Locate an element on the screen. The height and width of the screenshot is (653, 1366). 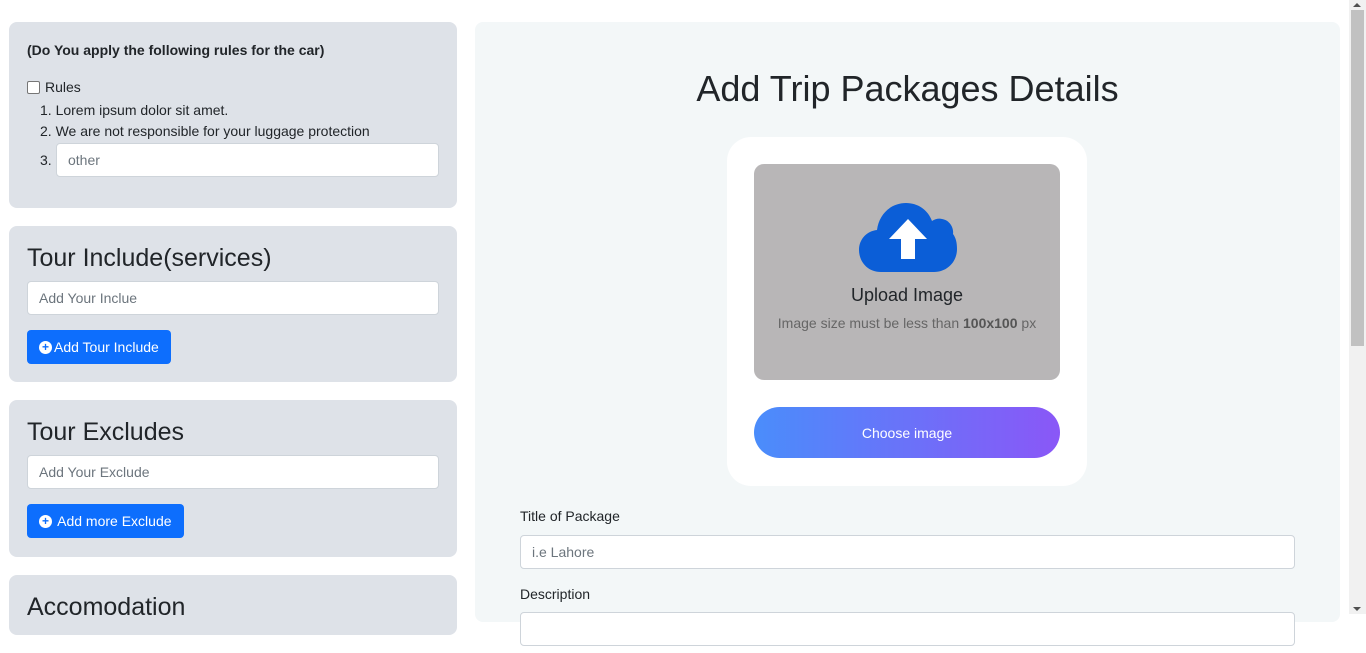
scrollbar-thumb is located at coordinates (1357, 178).